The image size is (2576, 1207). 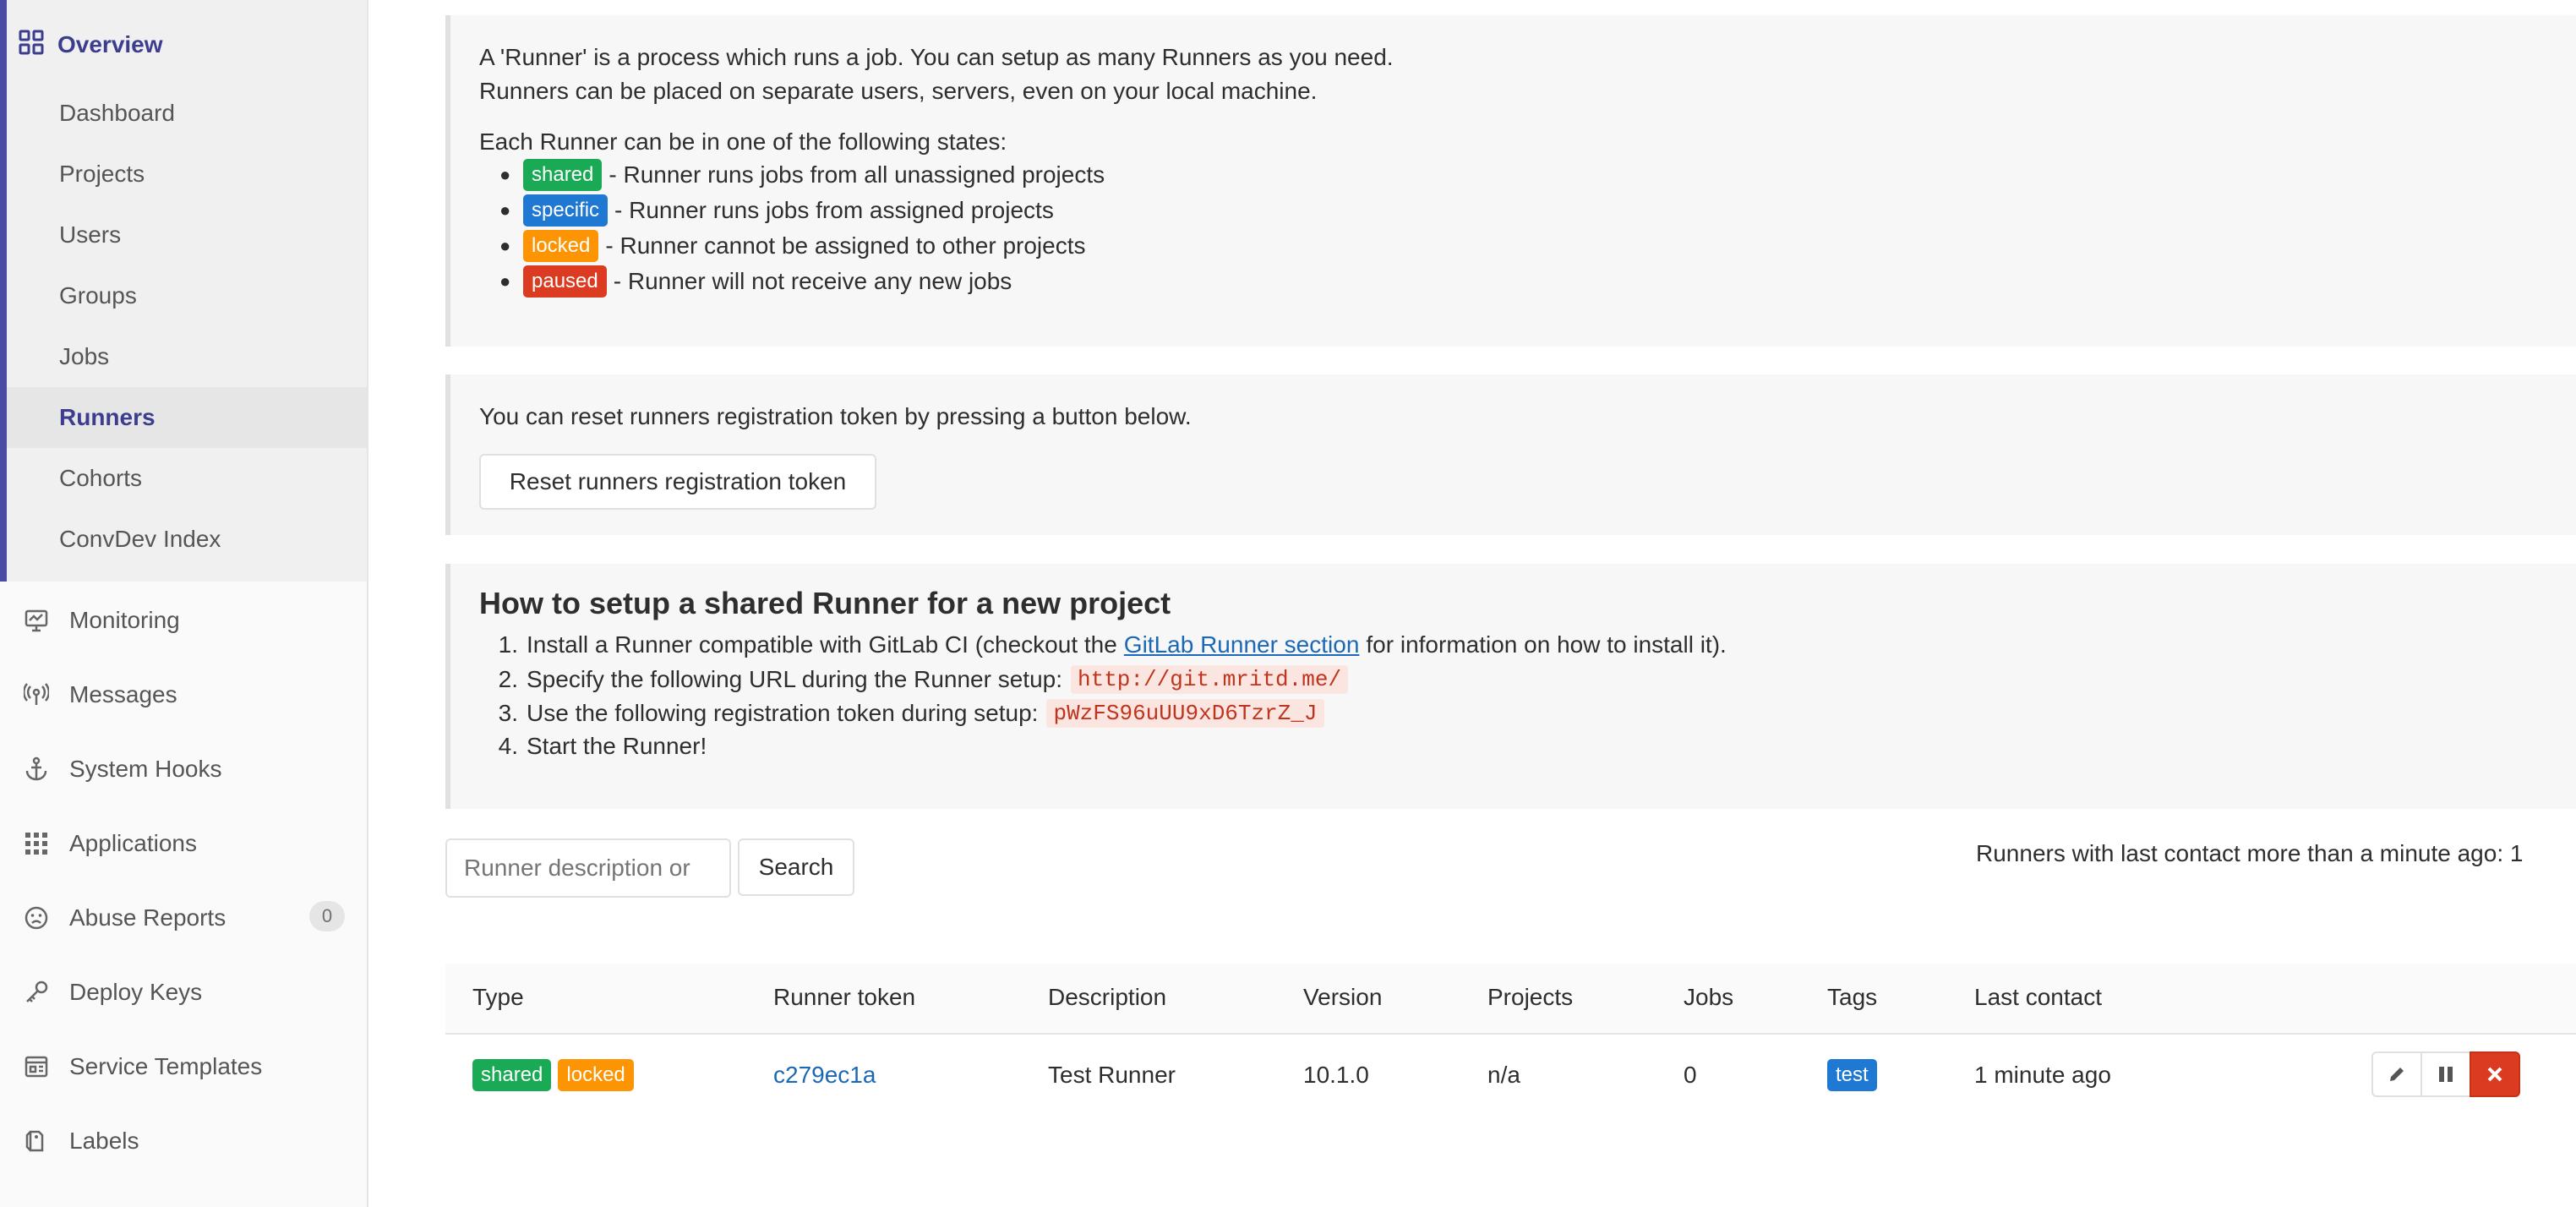 What do you see at coordinates (140, 539) in the screenshot?
I see `sidebar-item-convdev-index: ConvDev Index` at bounding box center [140, 539].